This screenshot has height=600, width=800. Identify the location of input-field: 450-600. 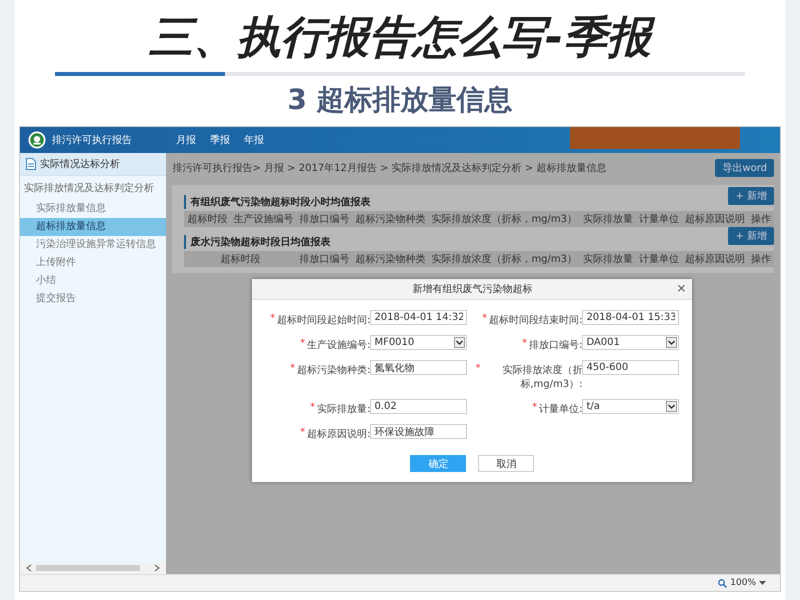
(631, 367).